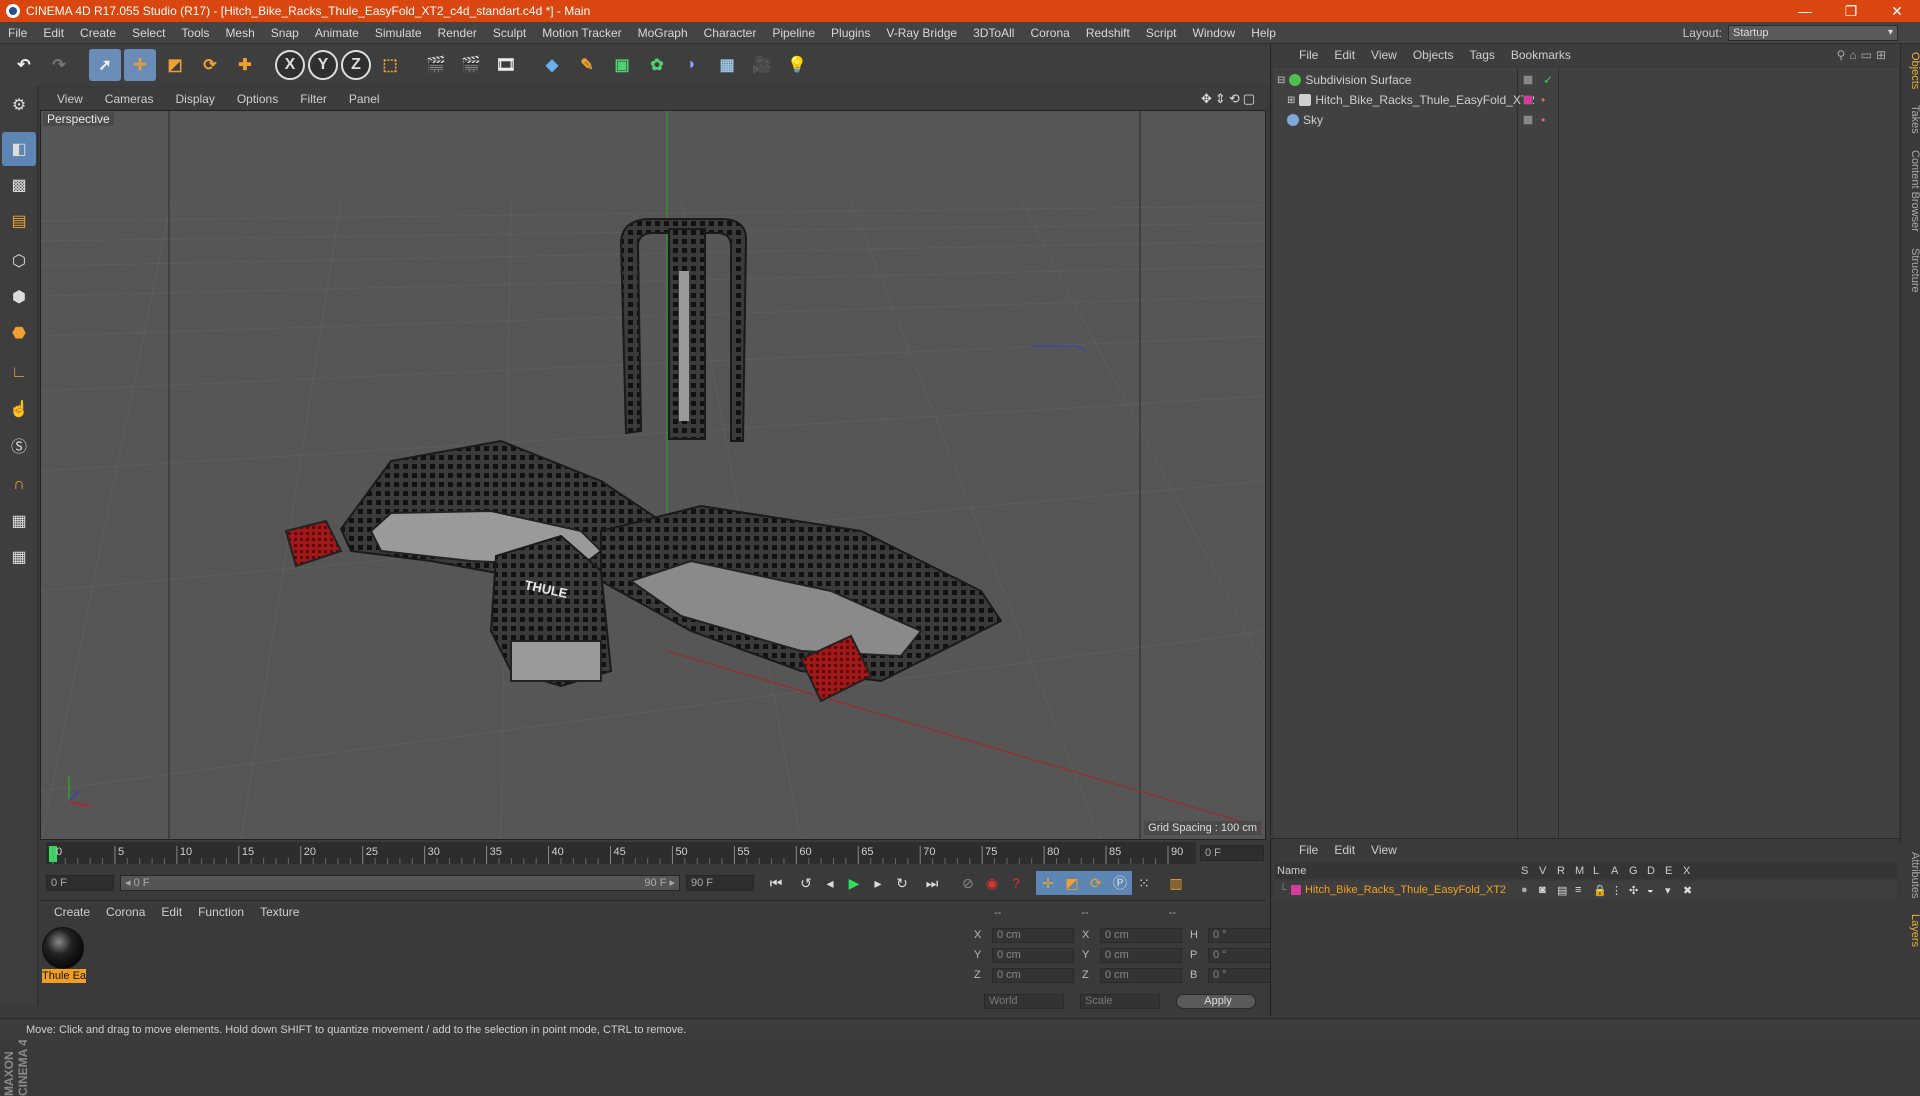 The height and width of the screenshot is (1096, 1920). I want to click on viewport-menu-filter: Filter, so click(313, 99).